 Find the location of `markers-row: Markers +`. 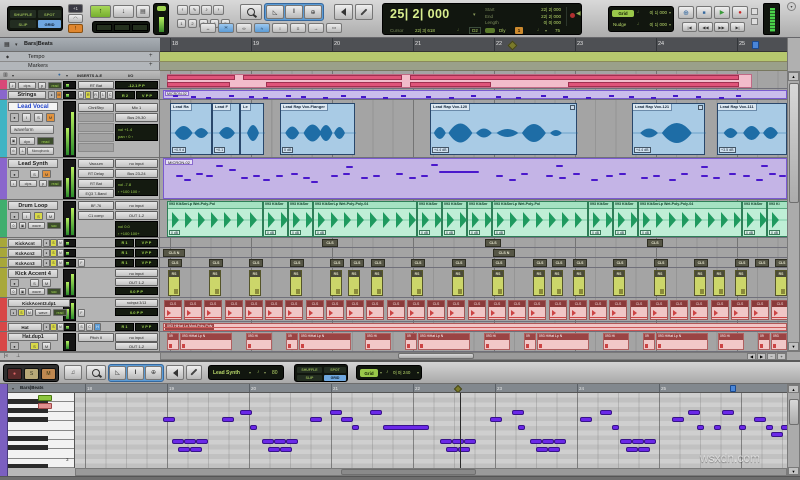

markers-row: Markers + is located at coordinates (80, 66).